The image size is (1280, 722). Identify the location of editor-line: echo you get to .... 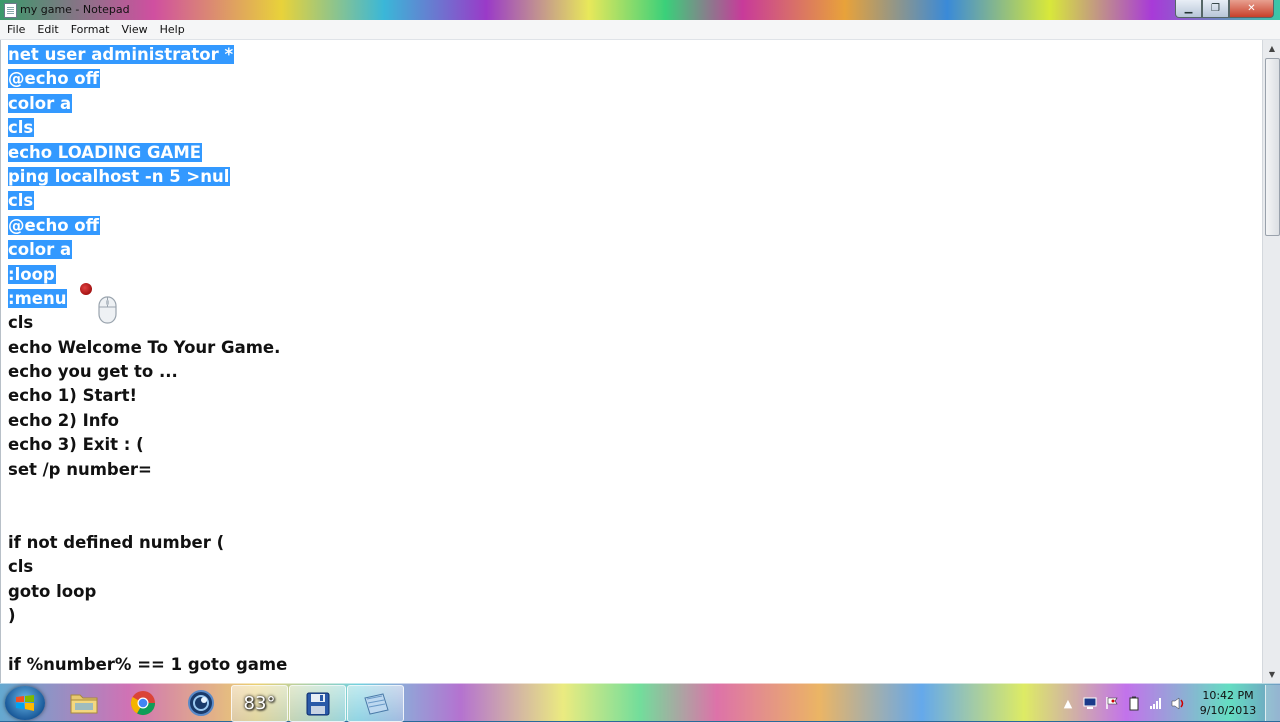
(148, 372).